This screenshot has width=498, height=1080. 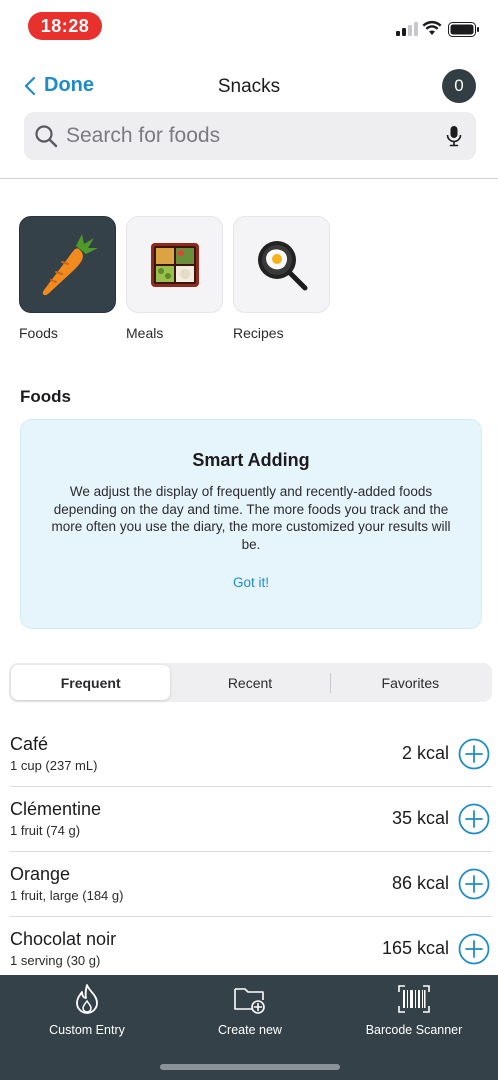 I want to click on search-input, so click(x=256, y=136).